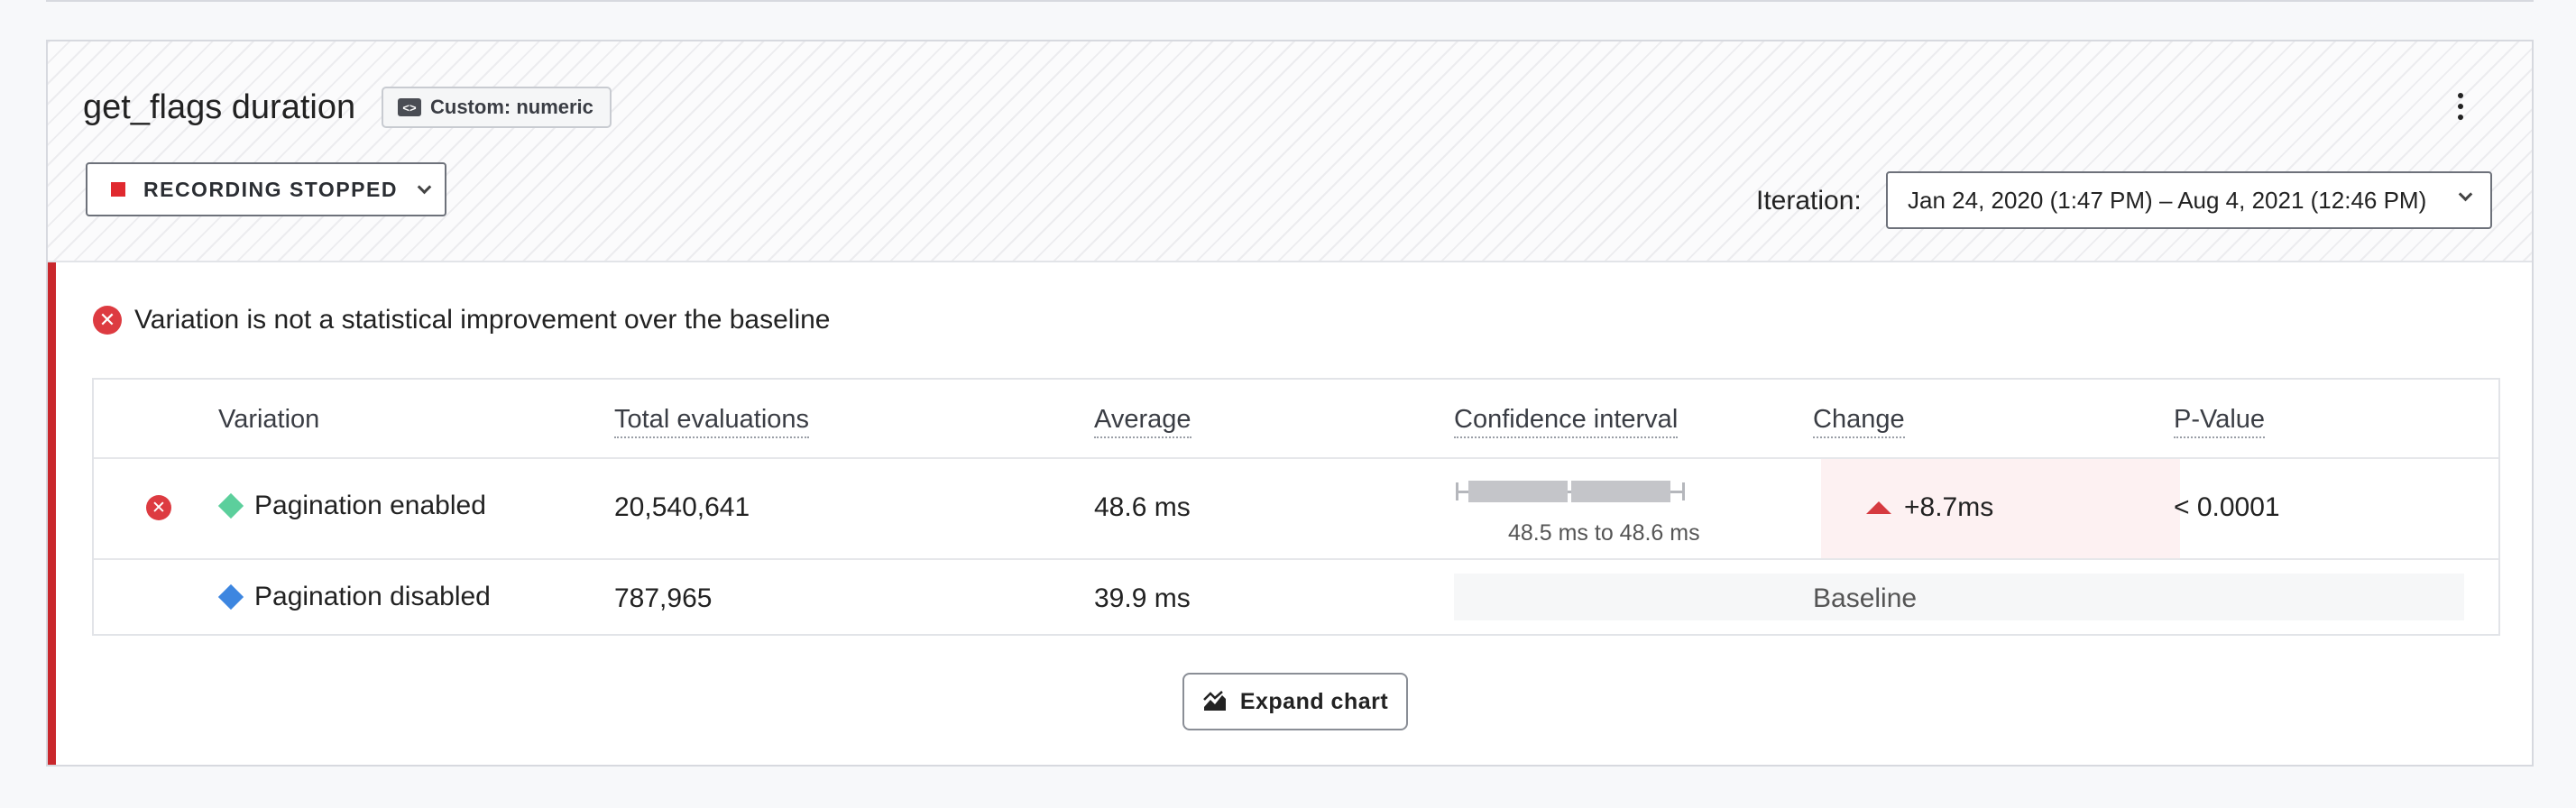  I want to click on baseline-label: Baseline, so click(1866, 598).